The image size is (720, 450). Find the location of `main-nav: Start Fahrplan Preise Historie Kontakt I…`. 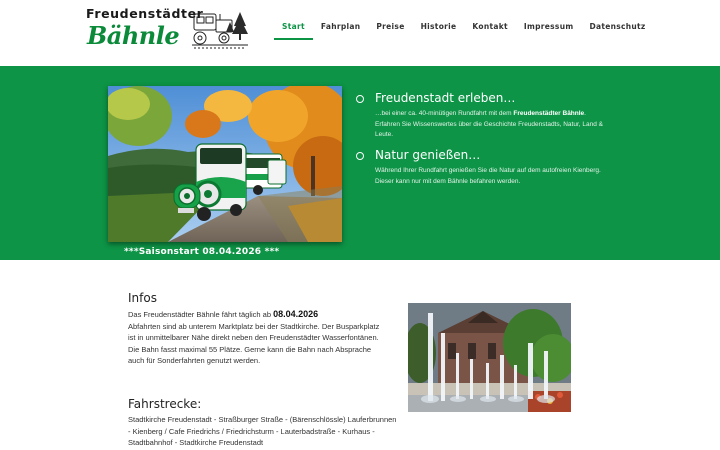

main-nav: Start Fahrplan Preise Historie Kontakt I… is located at coordinates (464, 29).